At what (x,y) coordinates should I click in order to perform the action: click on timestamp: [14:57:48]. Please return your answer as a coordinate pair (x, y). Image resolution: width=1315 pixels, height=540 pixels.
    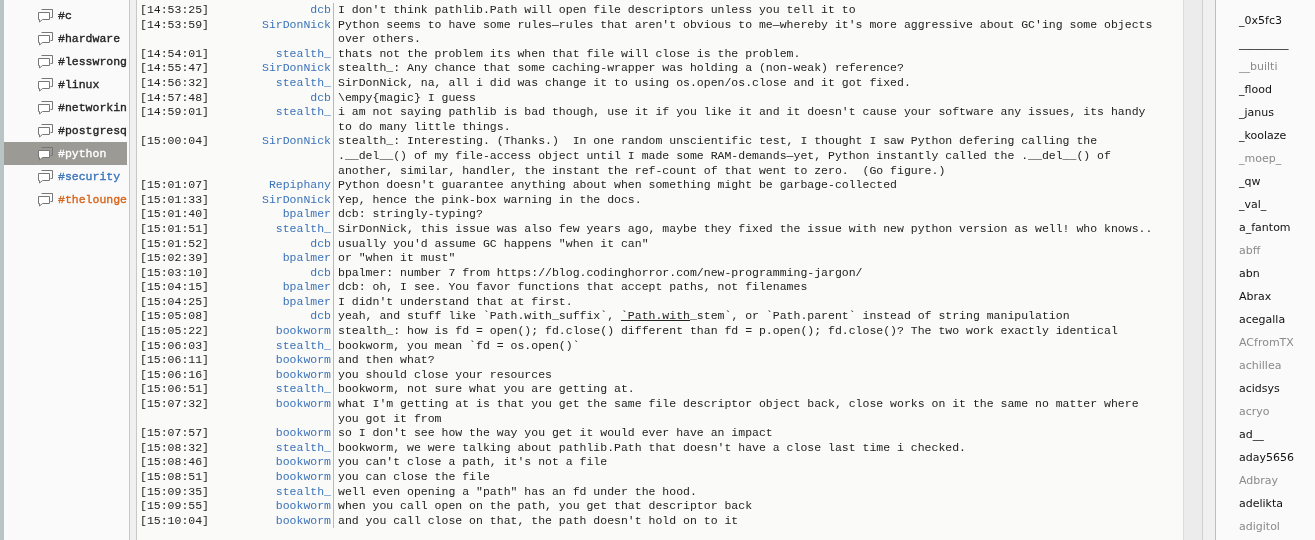
    Looking at the image, I should click on (174, 98).